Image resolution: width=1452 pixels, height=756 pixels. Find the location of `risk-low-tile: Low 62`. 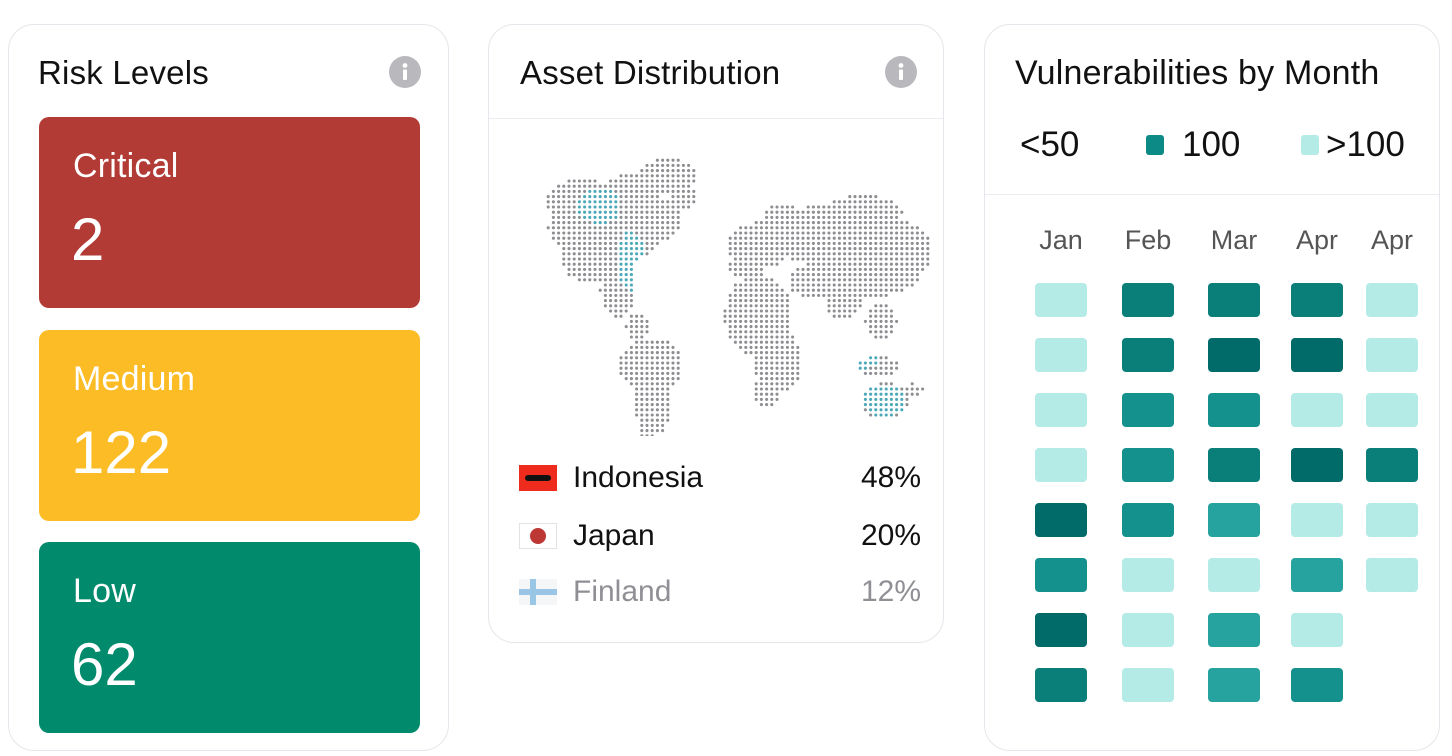

risk-low-tile: Low 62 is located at coordinates (229, 637).